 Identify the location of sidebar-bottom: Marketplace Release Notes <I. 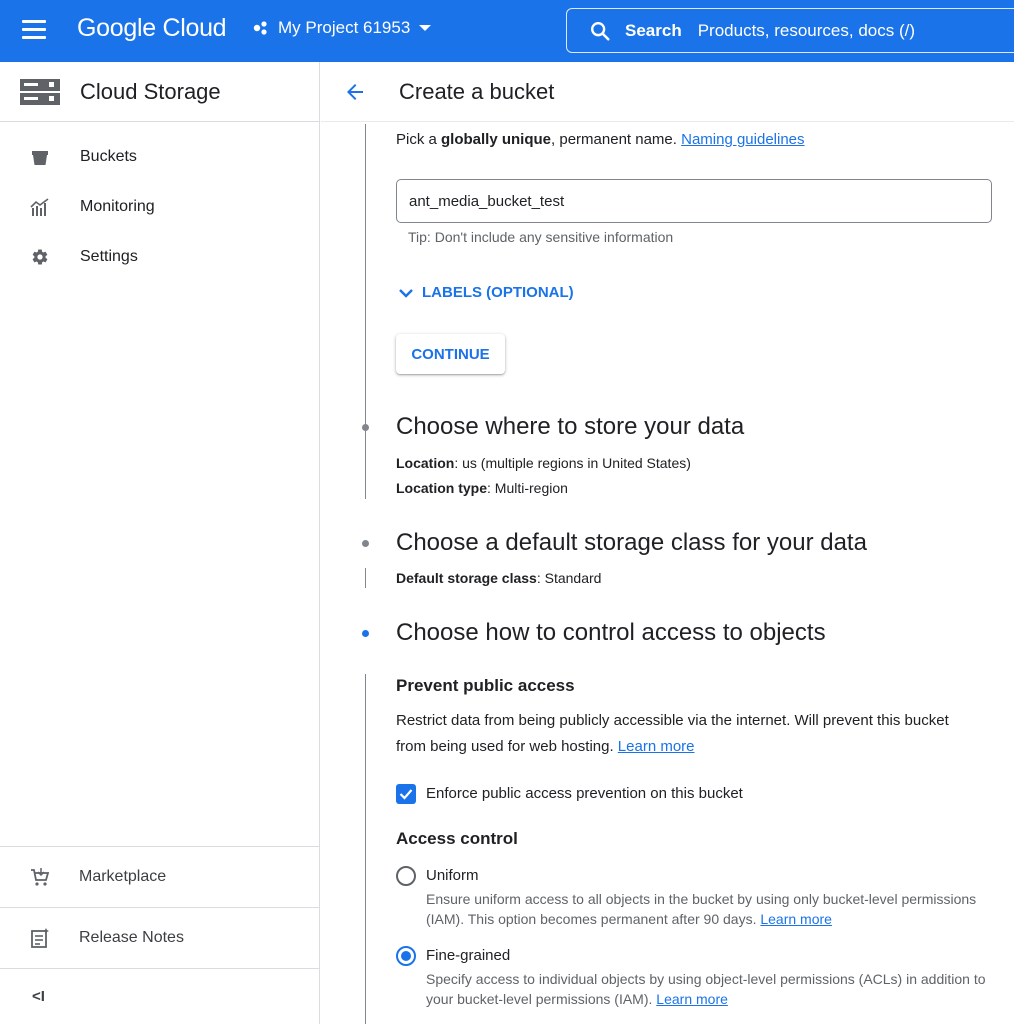
(160, 935).